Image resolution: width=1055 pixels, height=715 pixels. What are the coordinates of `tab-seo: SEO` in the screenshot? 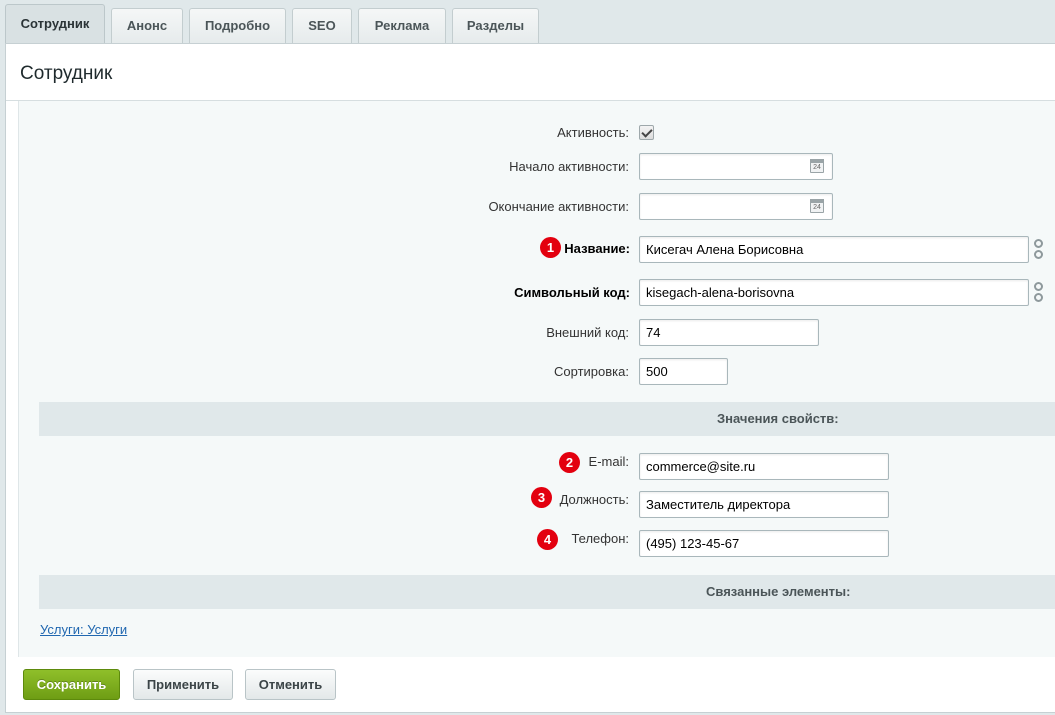 It's located at (322, 25).